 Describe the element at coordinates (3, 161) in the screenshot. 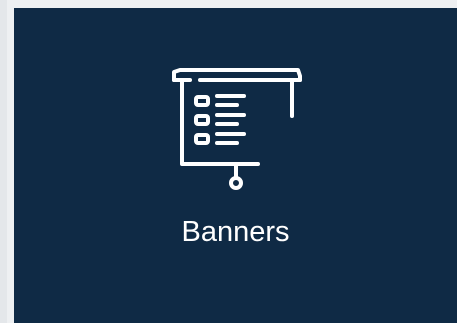

I see `left-edge-divider` at that location.